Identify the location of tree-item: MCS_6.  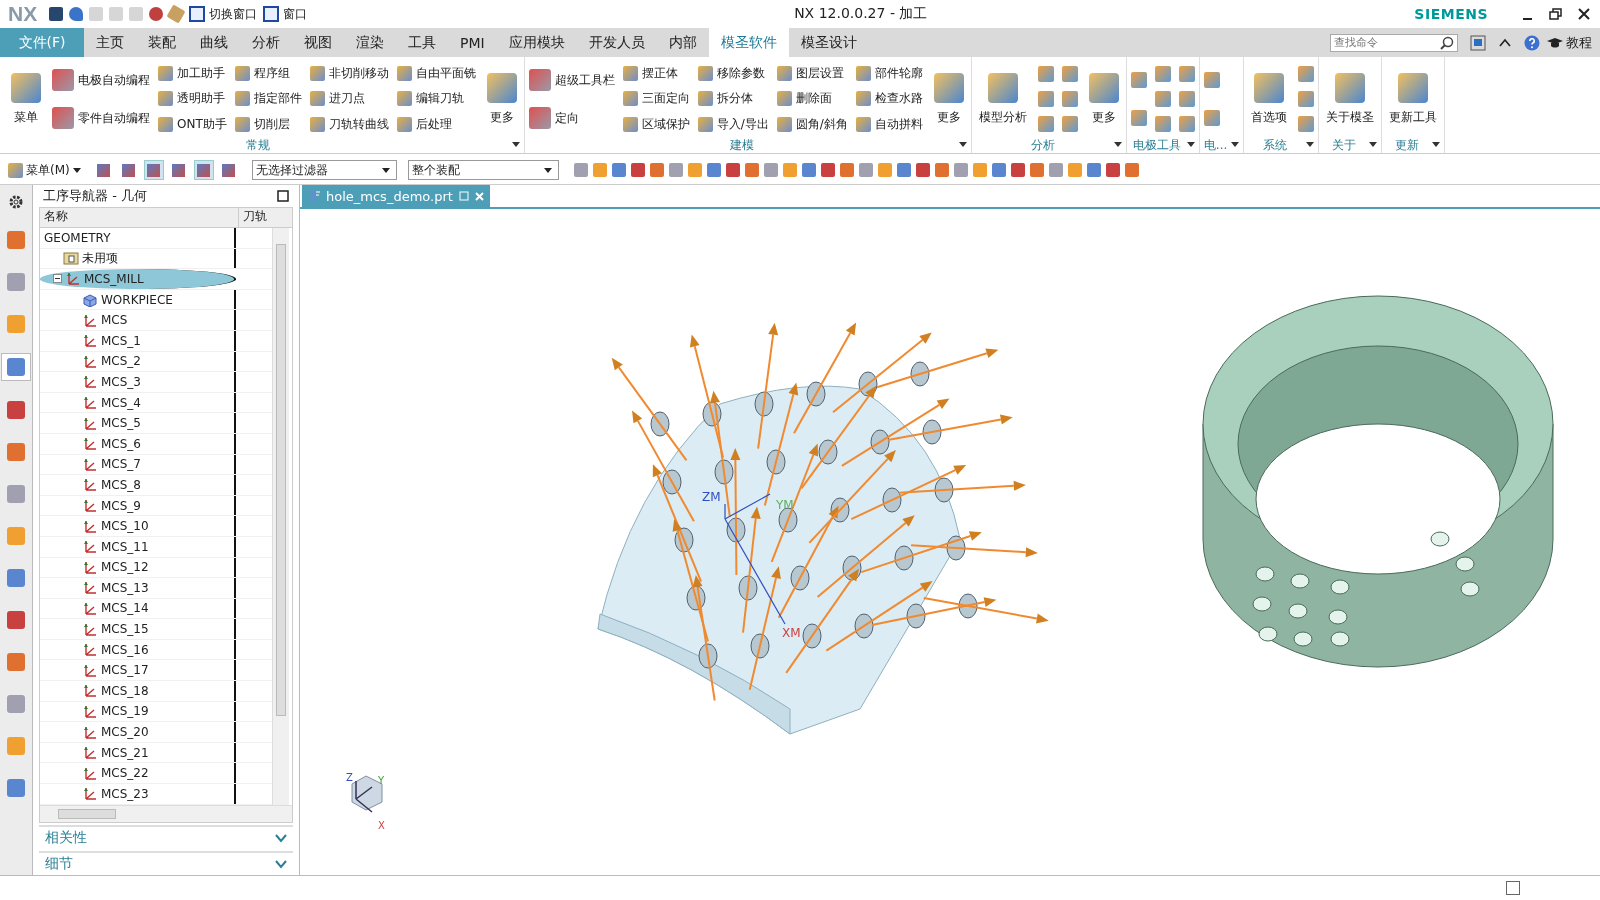
(138, 443).